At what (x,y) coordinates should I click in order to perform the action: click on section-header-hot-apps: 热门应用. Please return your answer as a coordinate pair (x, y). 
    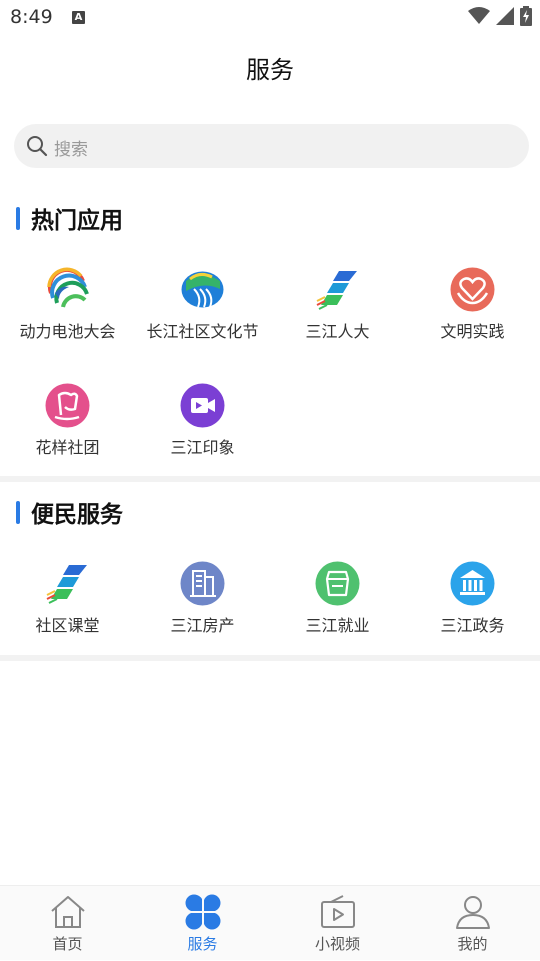
    Looking at the image, I should click on (69, 218).